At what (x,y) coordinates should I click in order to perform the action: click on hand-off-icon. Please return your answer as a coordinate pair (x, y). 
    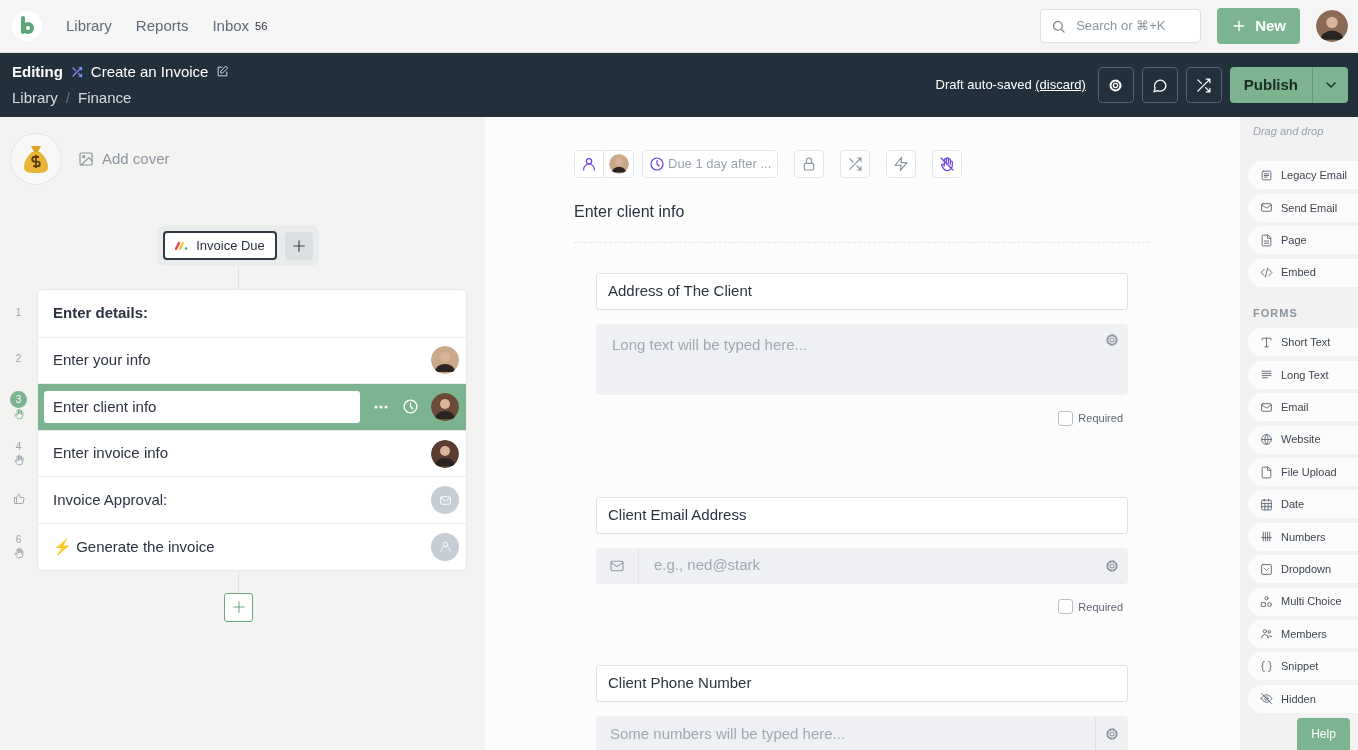
    Looking at the image, I should click on (947, 164).